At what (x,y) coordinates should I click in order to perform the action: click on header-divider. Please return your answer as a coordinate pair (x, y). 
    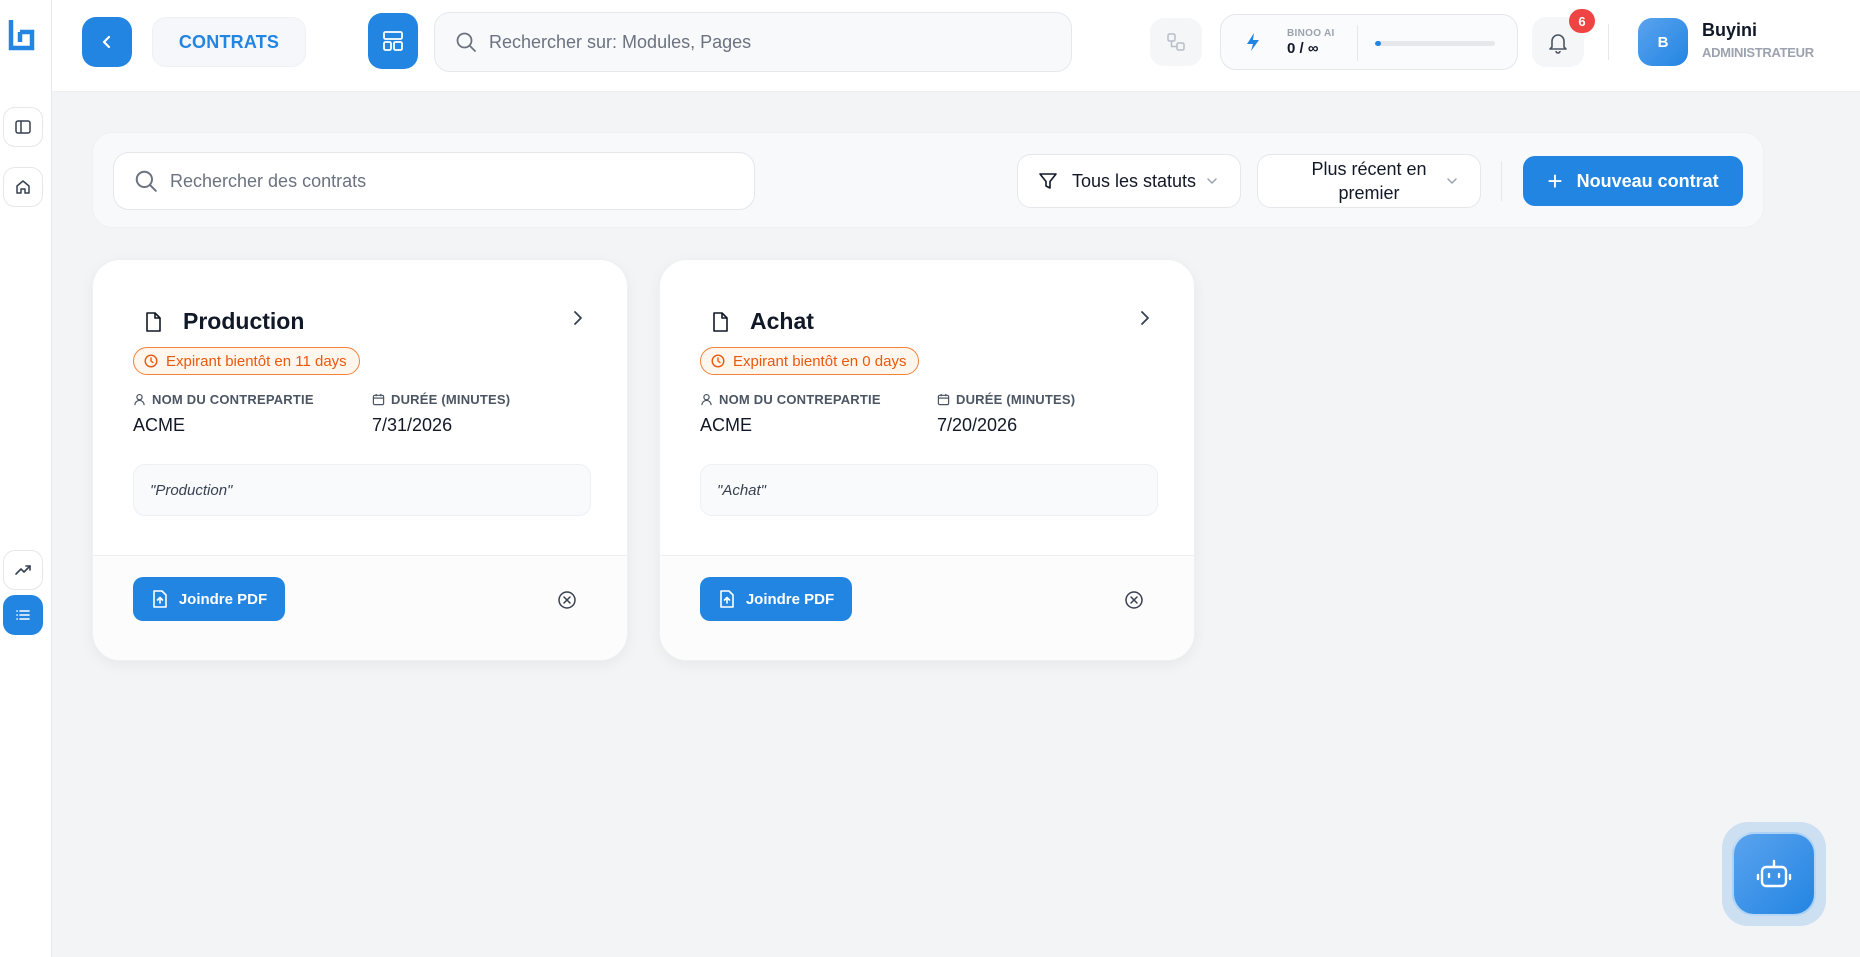
    Looking at the image, I should click on (1608, 42).